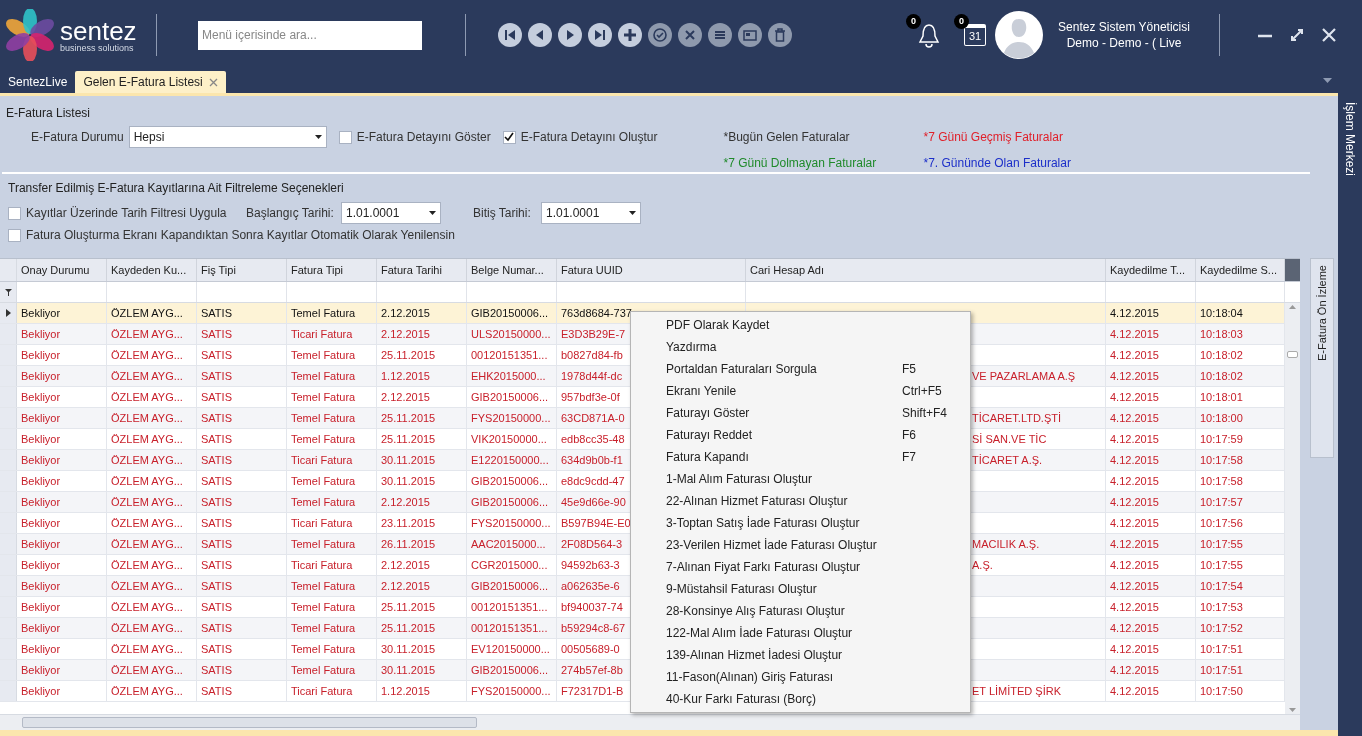  What do you see at coordinates (589, 137) in the screenshot?
I see `checkbox-label: E-Fatura Detayını Oluştur` at bounding box center [589, 137].